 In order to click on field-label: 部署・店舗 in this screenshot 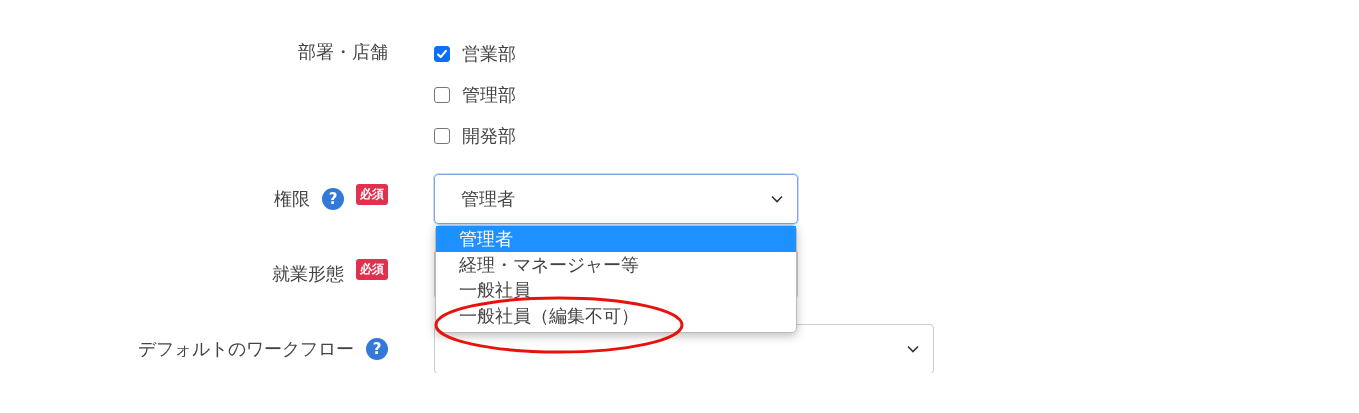, I will do `click(343, 52)`.